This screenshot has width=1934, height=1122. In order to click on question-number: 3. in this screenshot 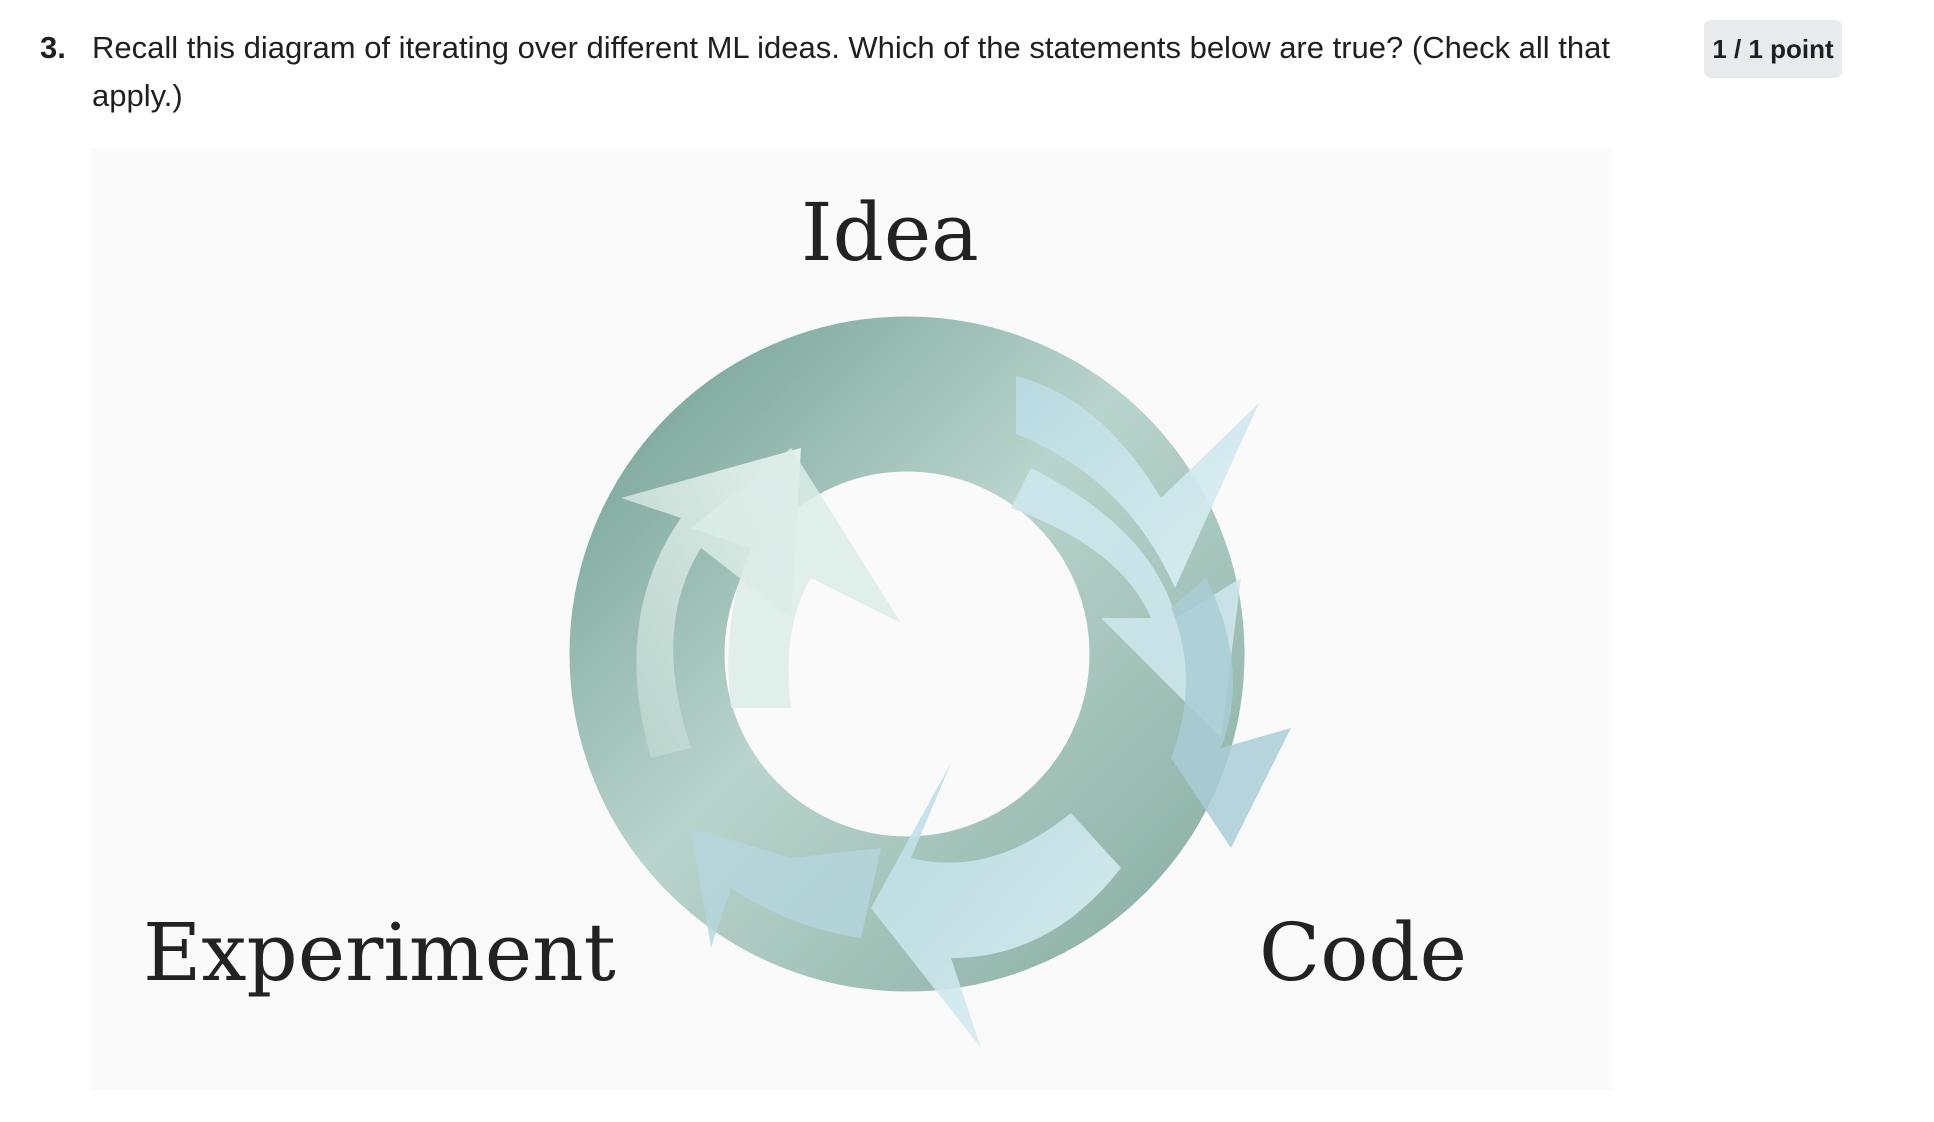, I will do `click(53, 47)`.